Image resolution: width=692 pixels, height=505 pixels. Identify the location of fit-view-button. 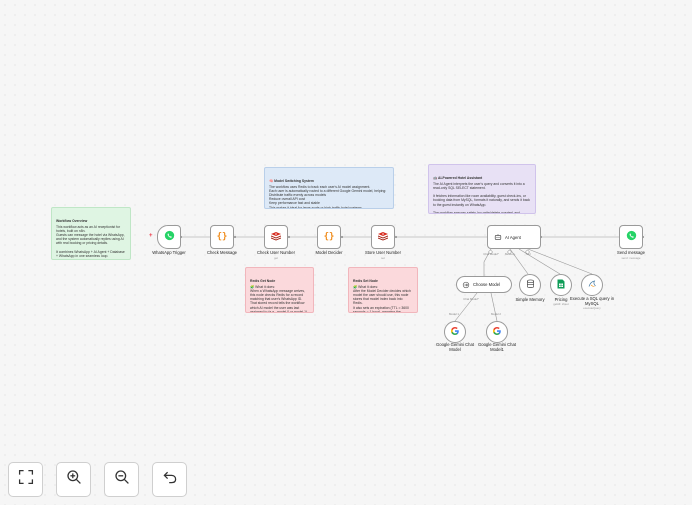
(25, 479).